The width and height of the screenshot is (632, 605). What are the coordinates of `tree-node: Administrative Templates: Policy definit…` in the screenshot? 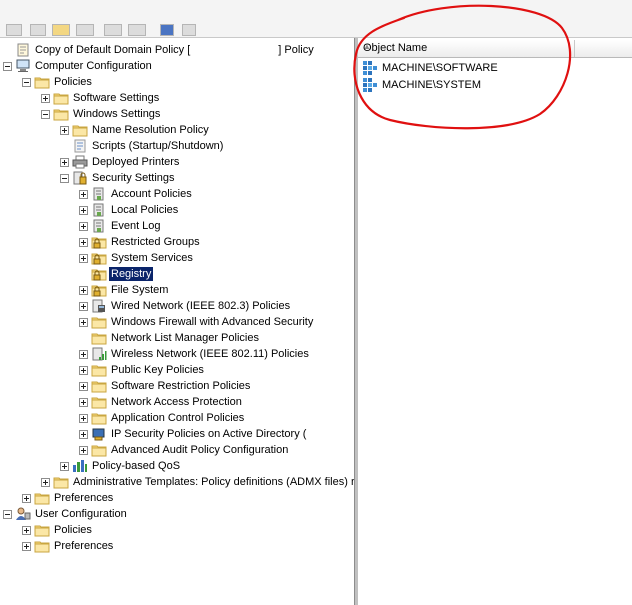 It's located at (196, 482).